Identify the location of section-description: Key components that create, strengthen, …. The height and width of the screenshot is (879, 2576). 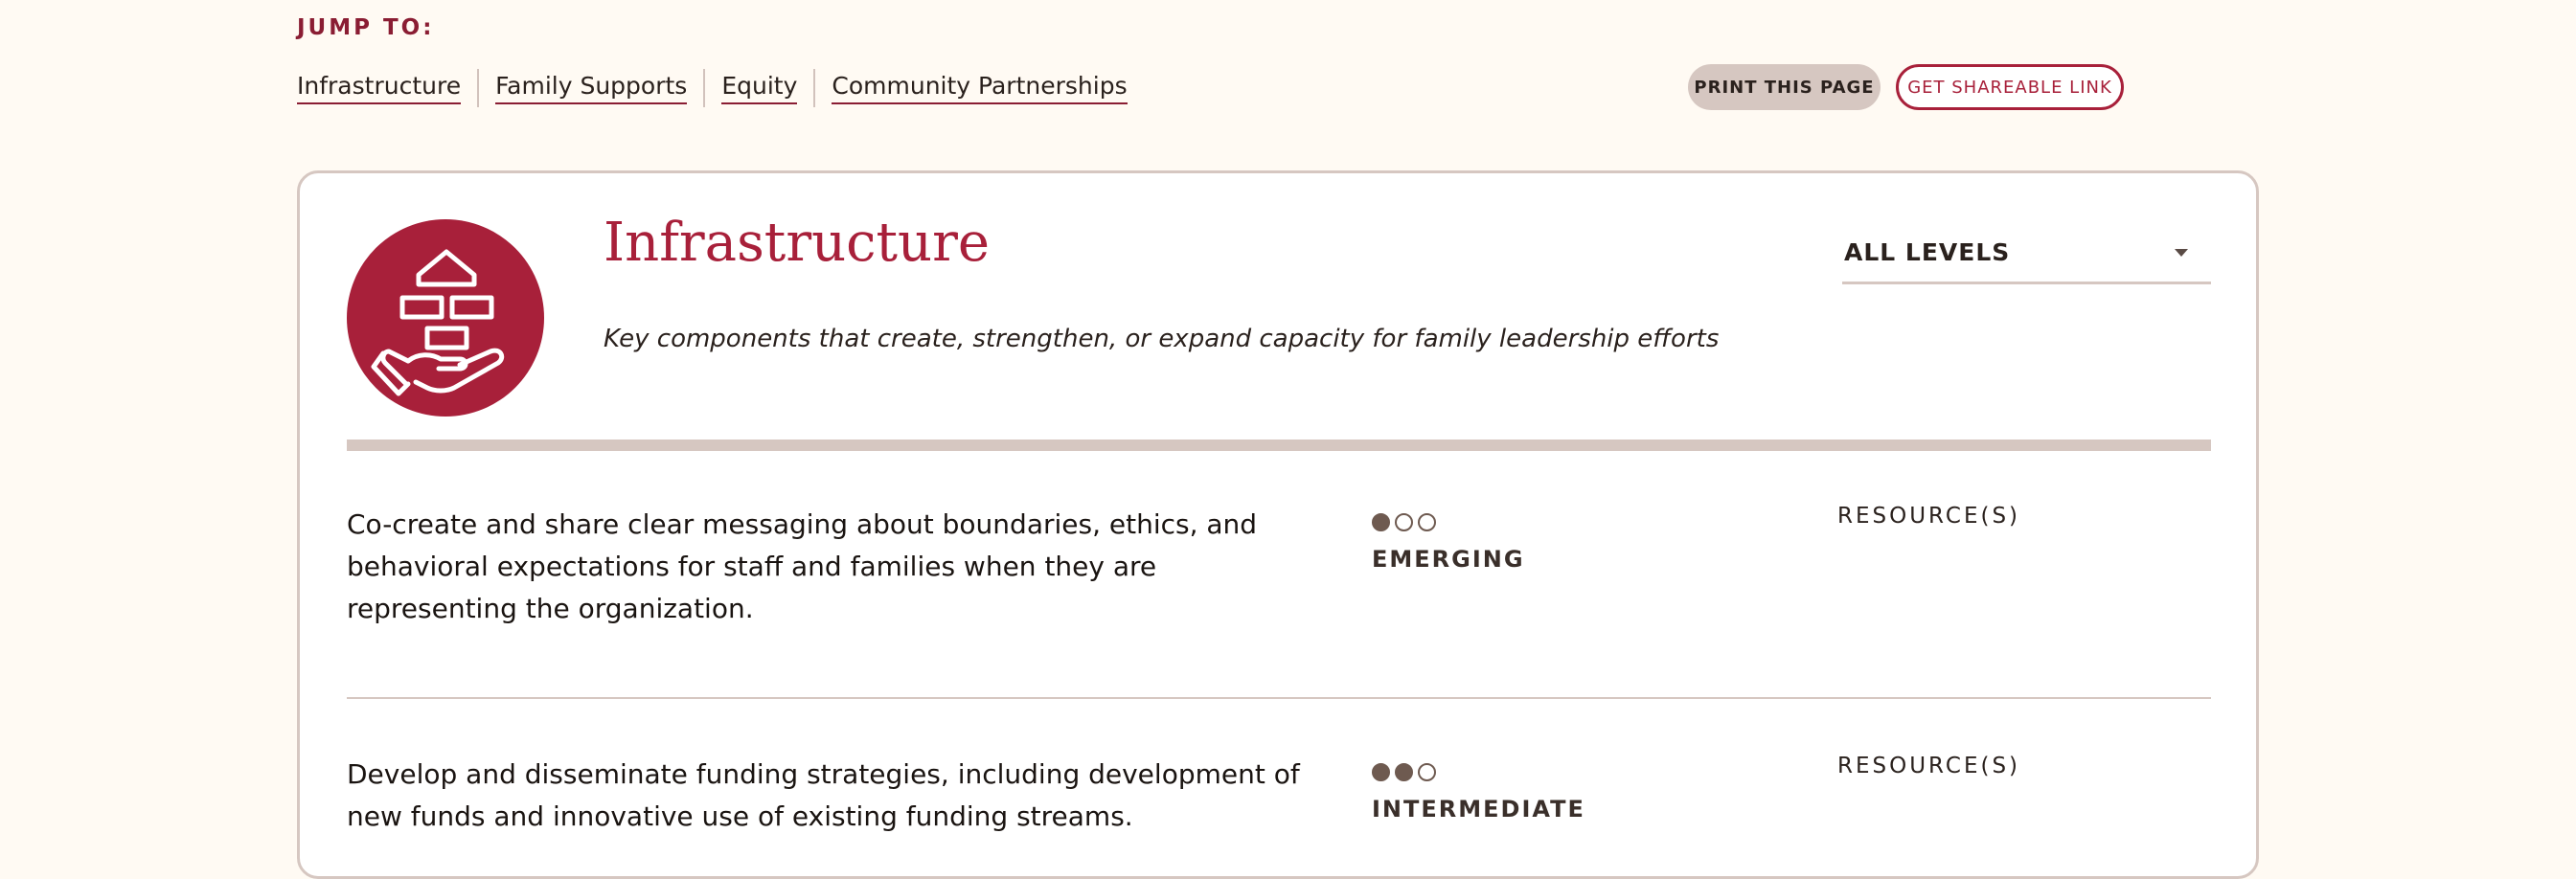
(1162, 339).